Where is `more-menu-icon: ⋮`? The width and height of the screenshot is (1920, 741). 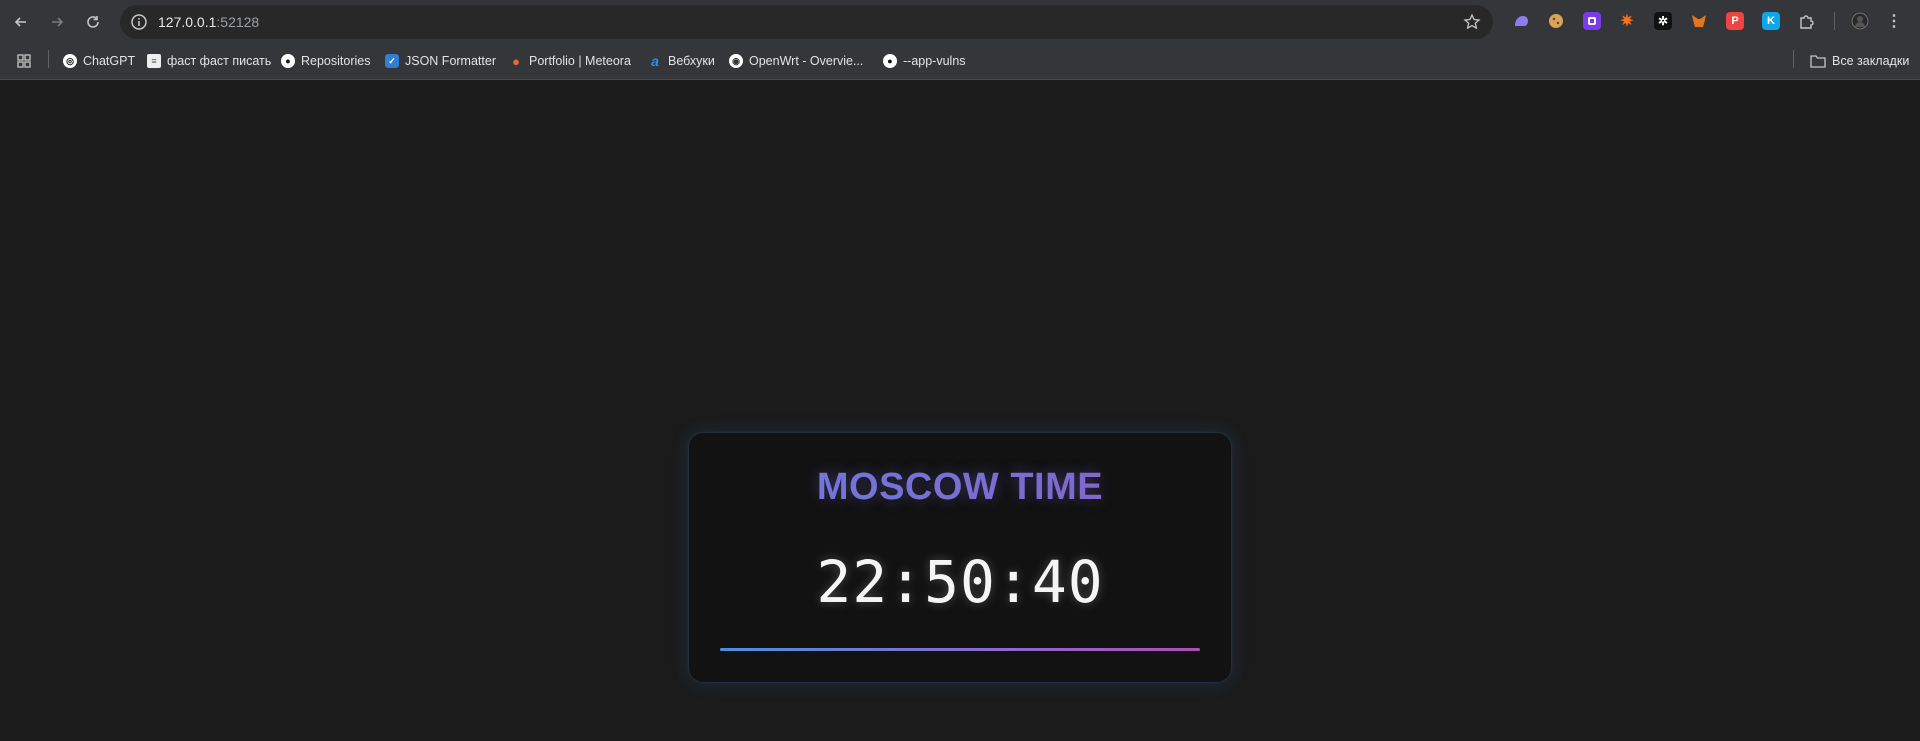
more-menu-icon: ⋮ is located at coordinates (1894, 21).